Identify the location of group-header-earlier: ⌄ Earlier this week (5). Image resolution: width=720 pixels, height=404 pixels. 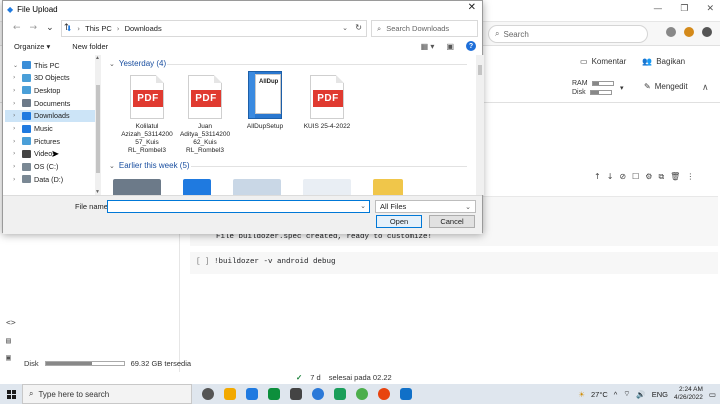
(149, 165).